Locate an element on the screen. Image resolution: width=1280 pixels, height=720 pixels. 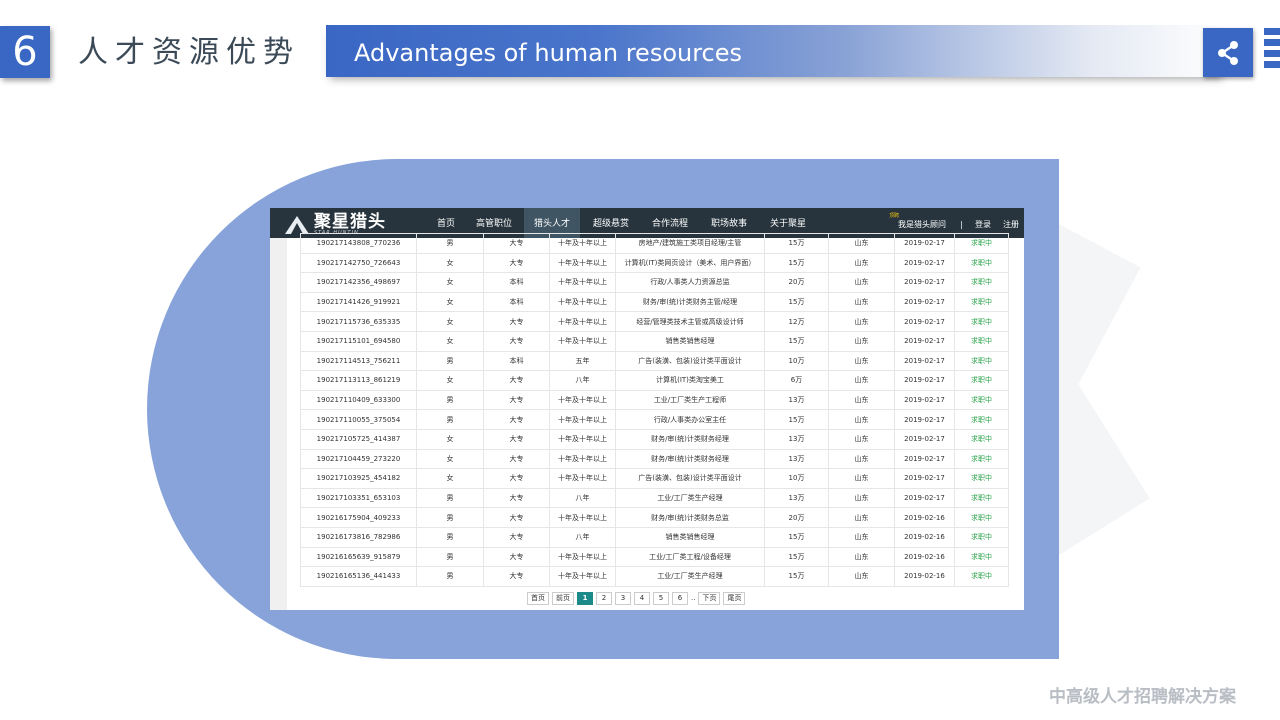
cell-position: 行政/人事类人力资源总监 is located at coordinates (690, 282).